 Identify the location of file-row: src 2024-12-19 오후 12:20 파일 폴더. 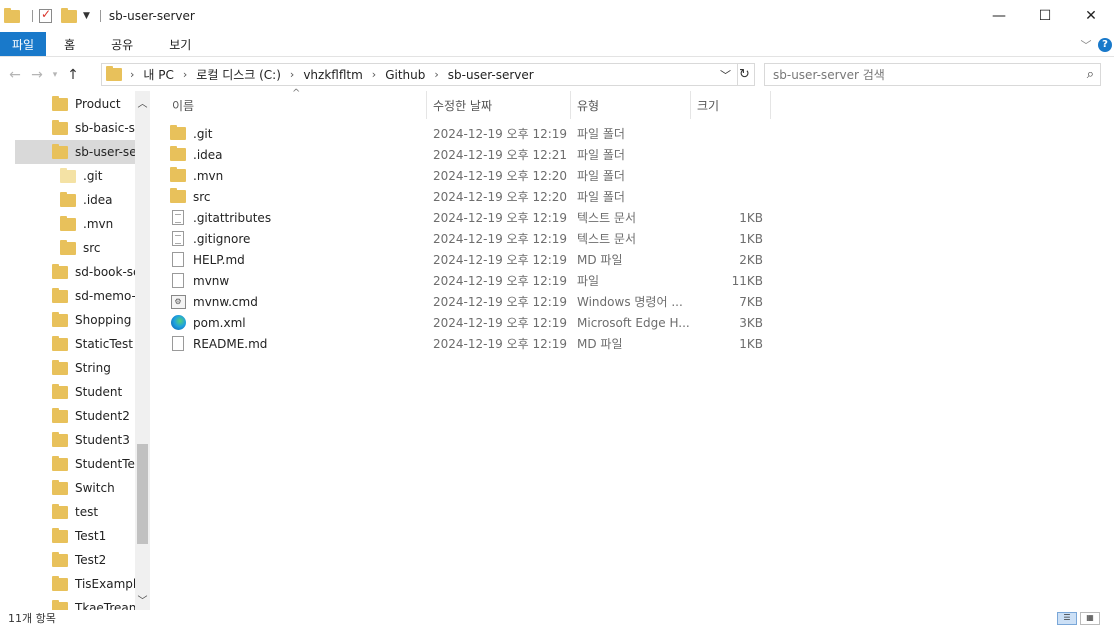
(470, 196).